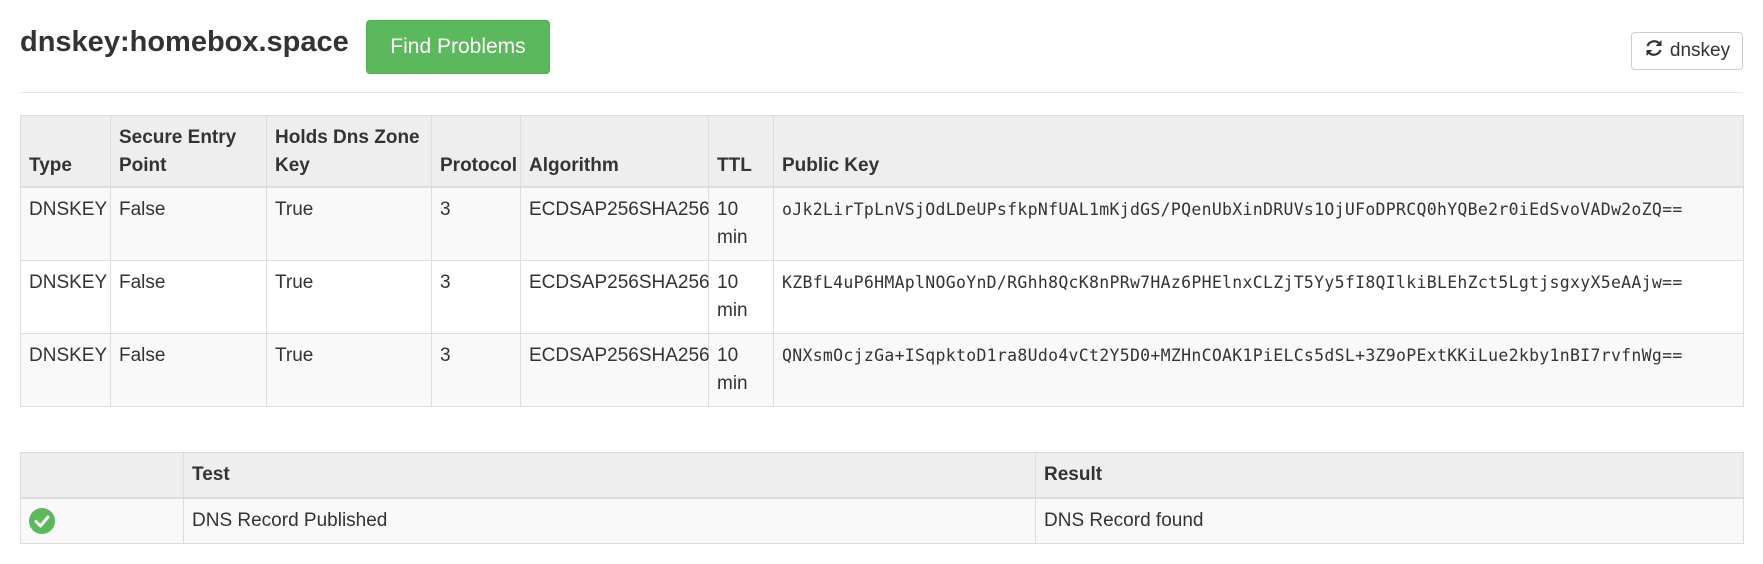 The image size is (1763, 564). What do you see at coordinates (1258, 151) in the screenshot?
I see `column-header-public-key: Public Key` at bounding box center [1258, 151].